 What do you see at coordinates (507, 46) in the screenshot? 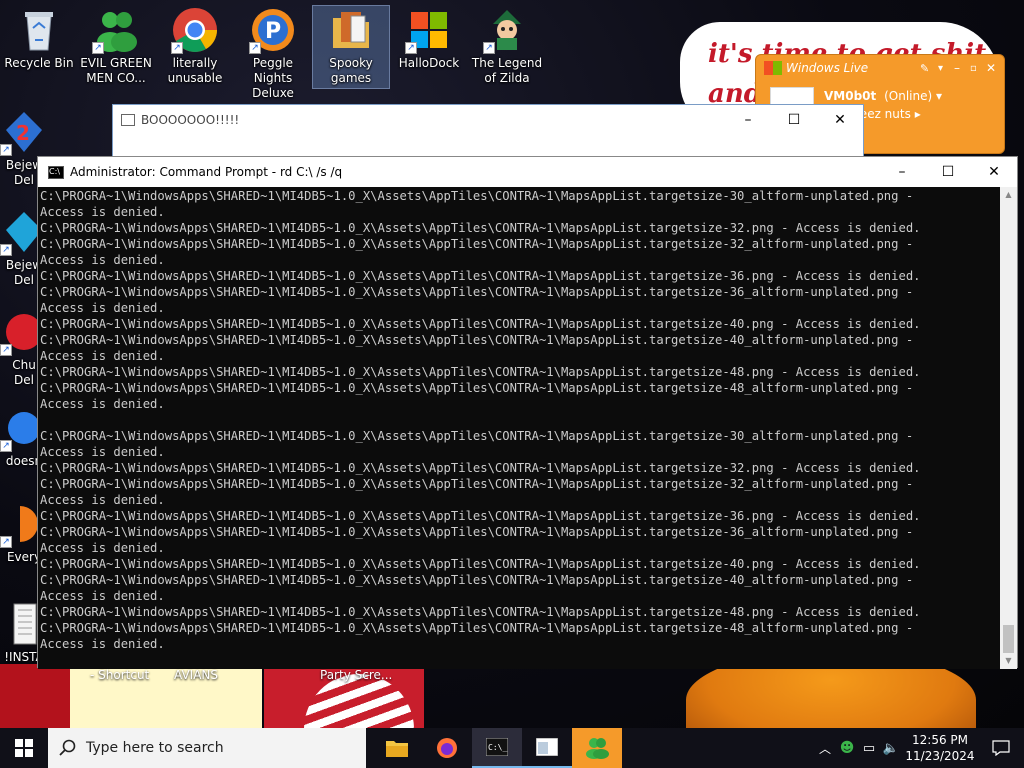
I see `desktop-icon-zilda: ↗ The Legend of Zilda` at bounding box center [507, 46].